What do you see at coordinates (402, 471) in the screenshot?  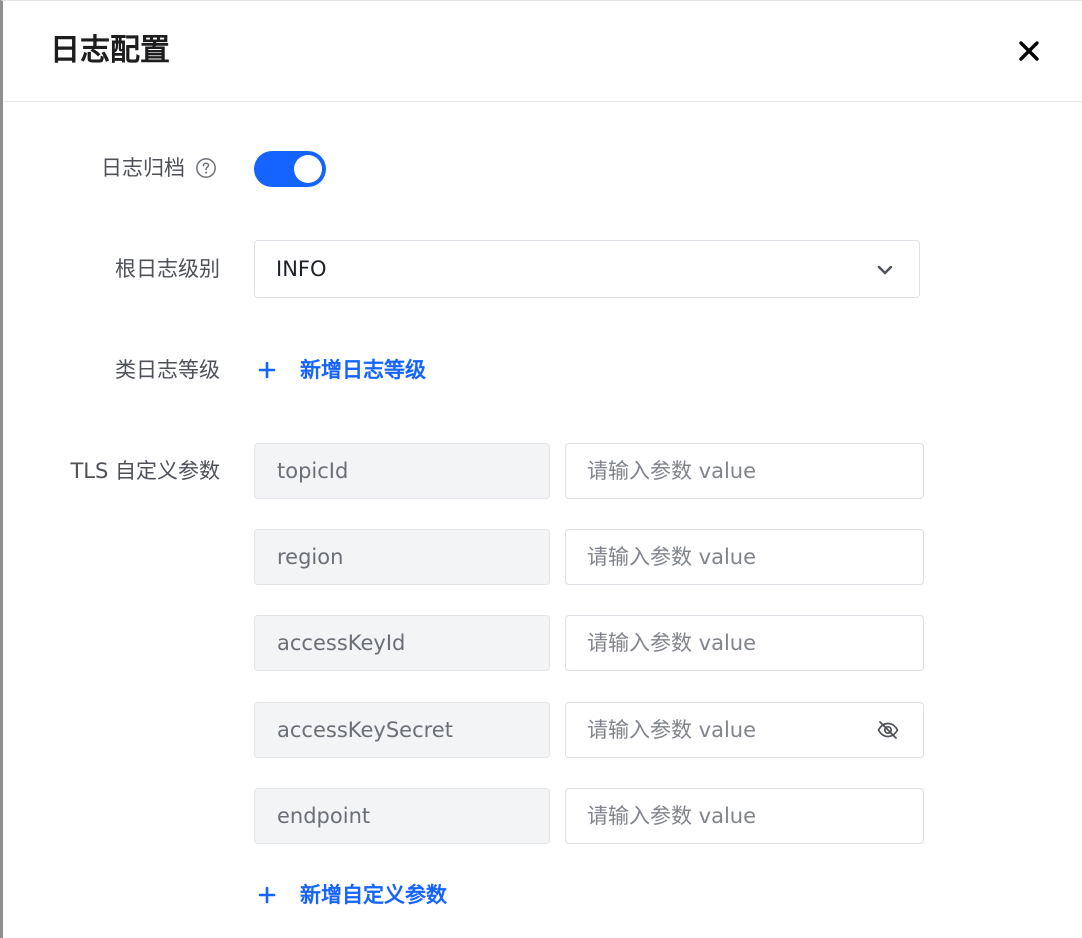 I see `param-key-topicid: topicId` at bounding box center [402, 471].